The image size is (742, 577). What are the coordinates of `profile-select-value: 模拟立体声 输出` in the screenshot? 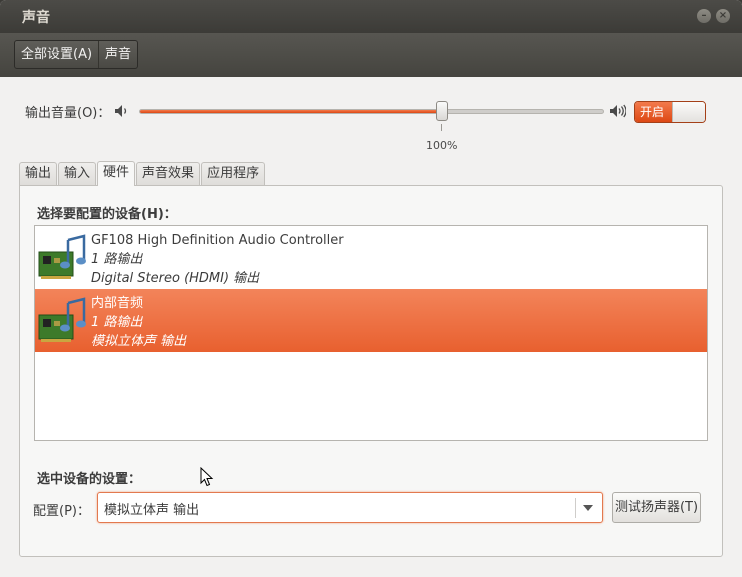 It's located at (152, 510).